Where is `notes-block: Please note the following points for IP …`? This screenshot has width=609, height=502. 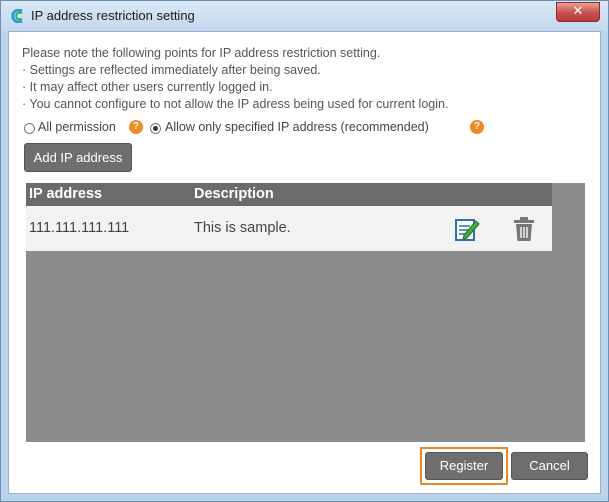
notes-block: Please note the following points for IP … is located at coordinates (235, 79).